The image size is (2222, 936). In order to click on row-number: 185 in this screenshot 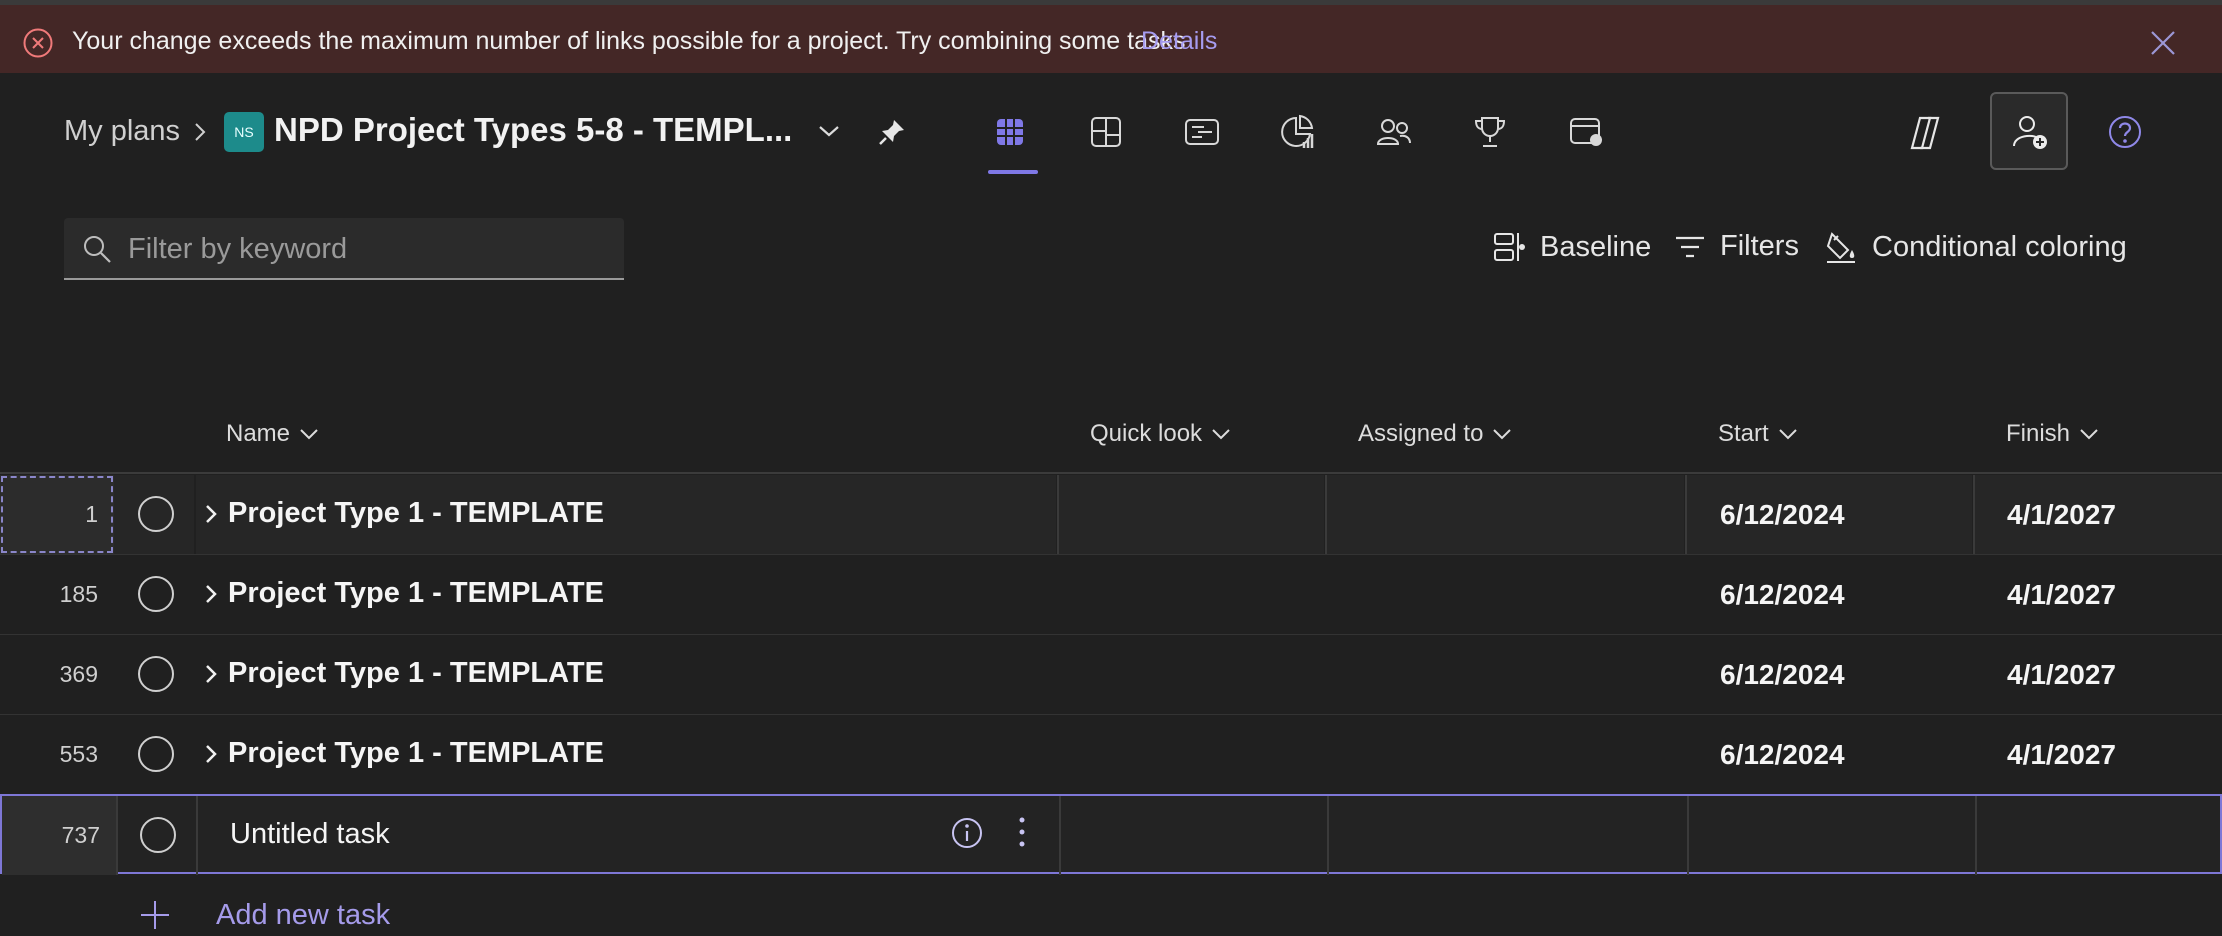, I will do `click(57, 594)`.